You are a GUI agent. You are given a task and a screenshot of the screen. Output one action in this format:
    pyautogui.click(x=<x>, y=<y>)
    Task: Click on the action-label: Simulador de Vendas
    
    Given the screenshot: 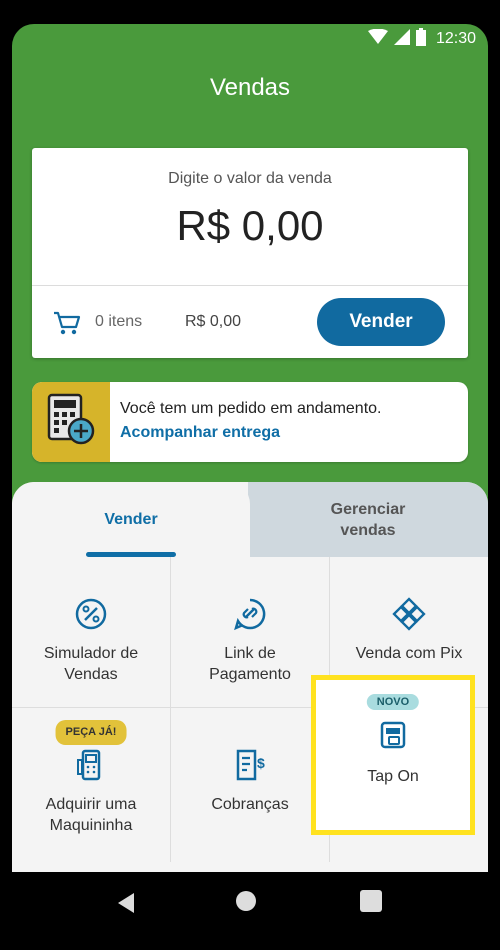 What is the action you would take?
    pyautogui.click(x=91, y=664)
    